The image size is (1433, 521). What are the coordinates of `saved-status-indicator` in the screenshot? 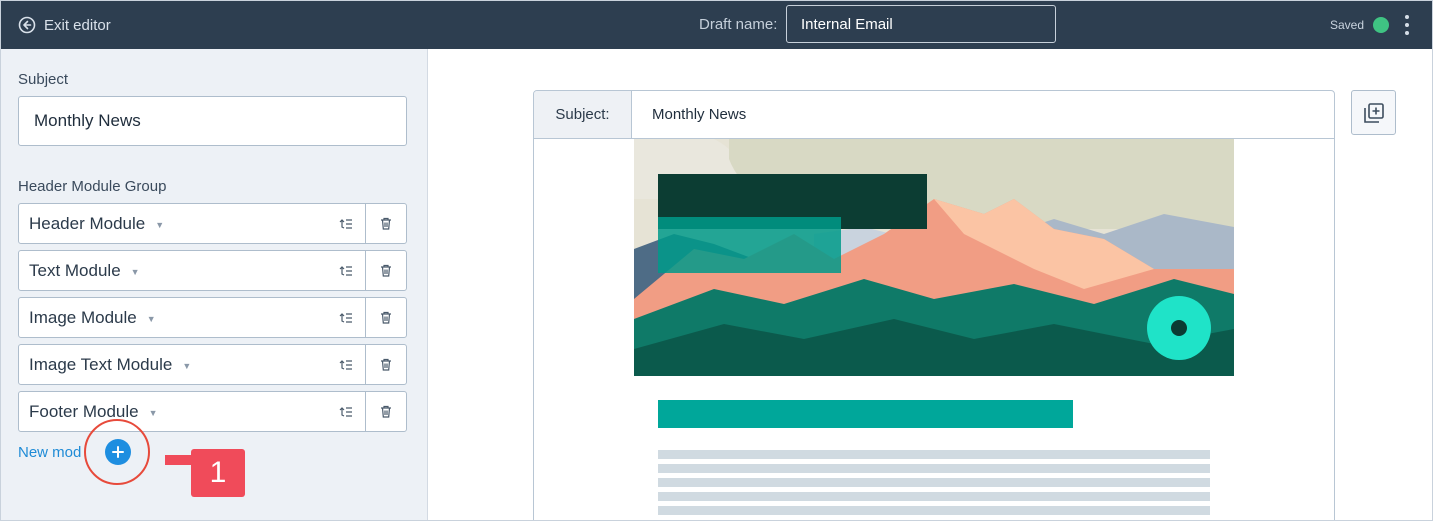 It's located at (1381, 25).